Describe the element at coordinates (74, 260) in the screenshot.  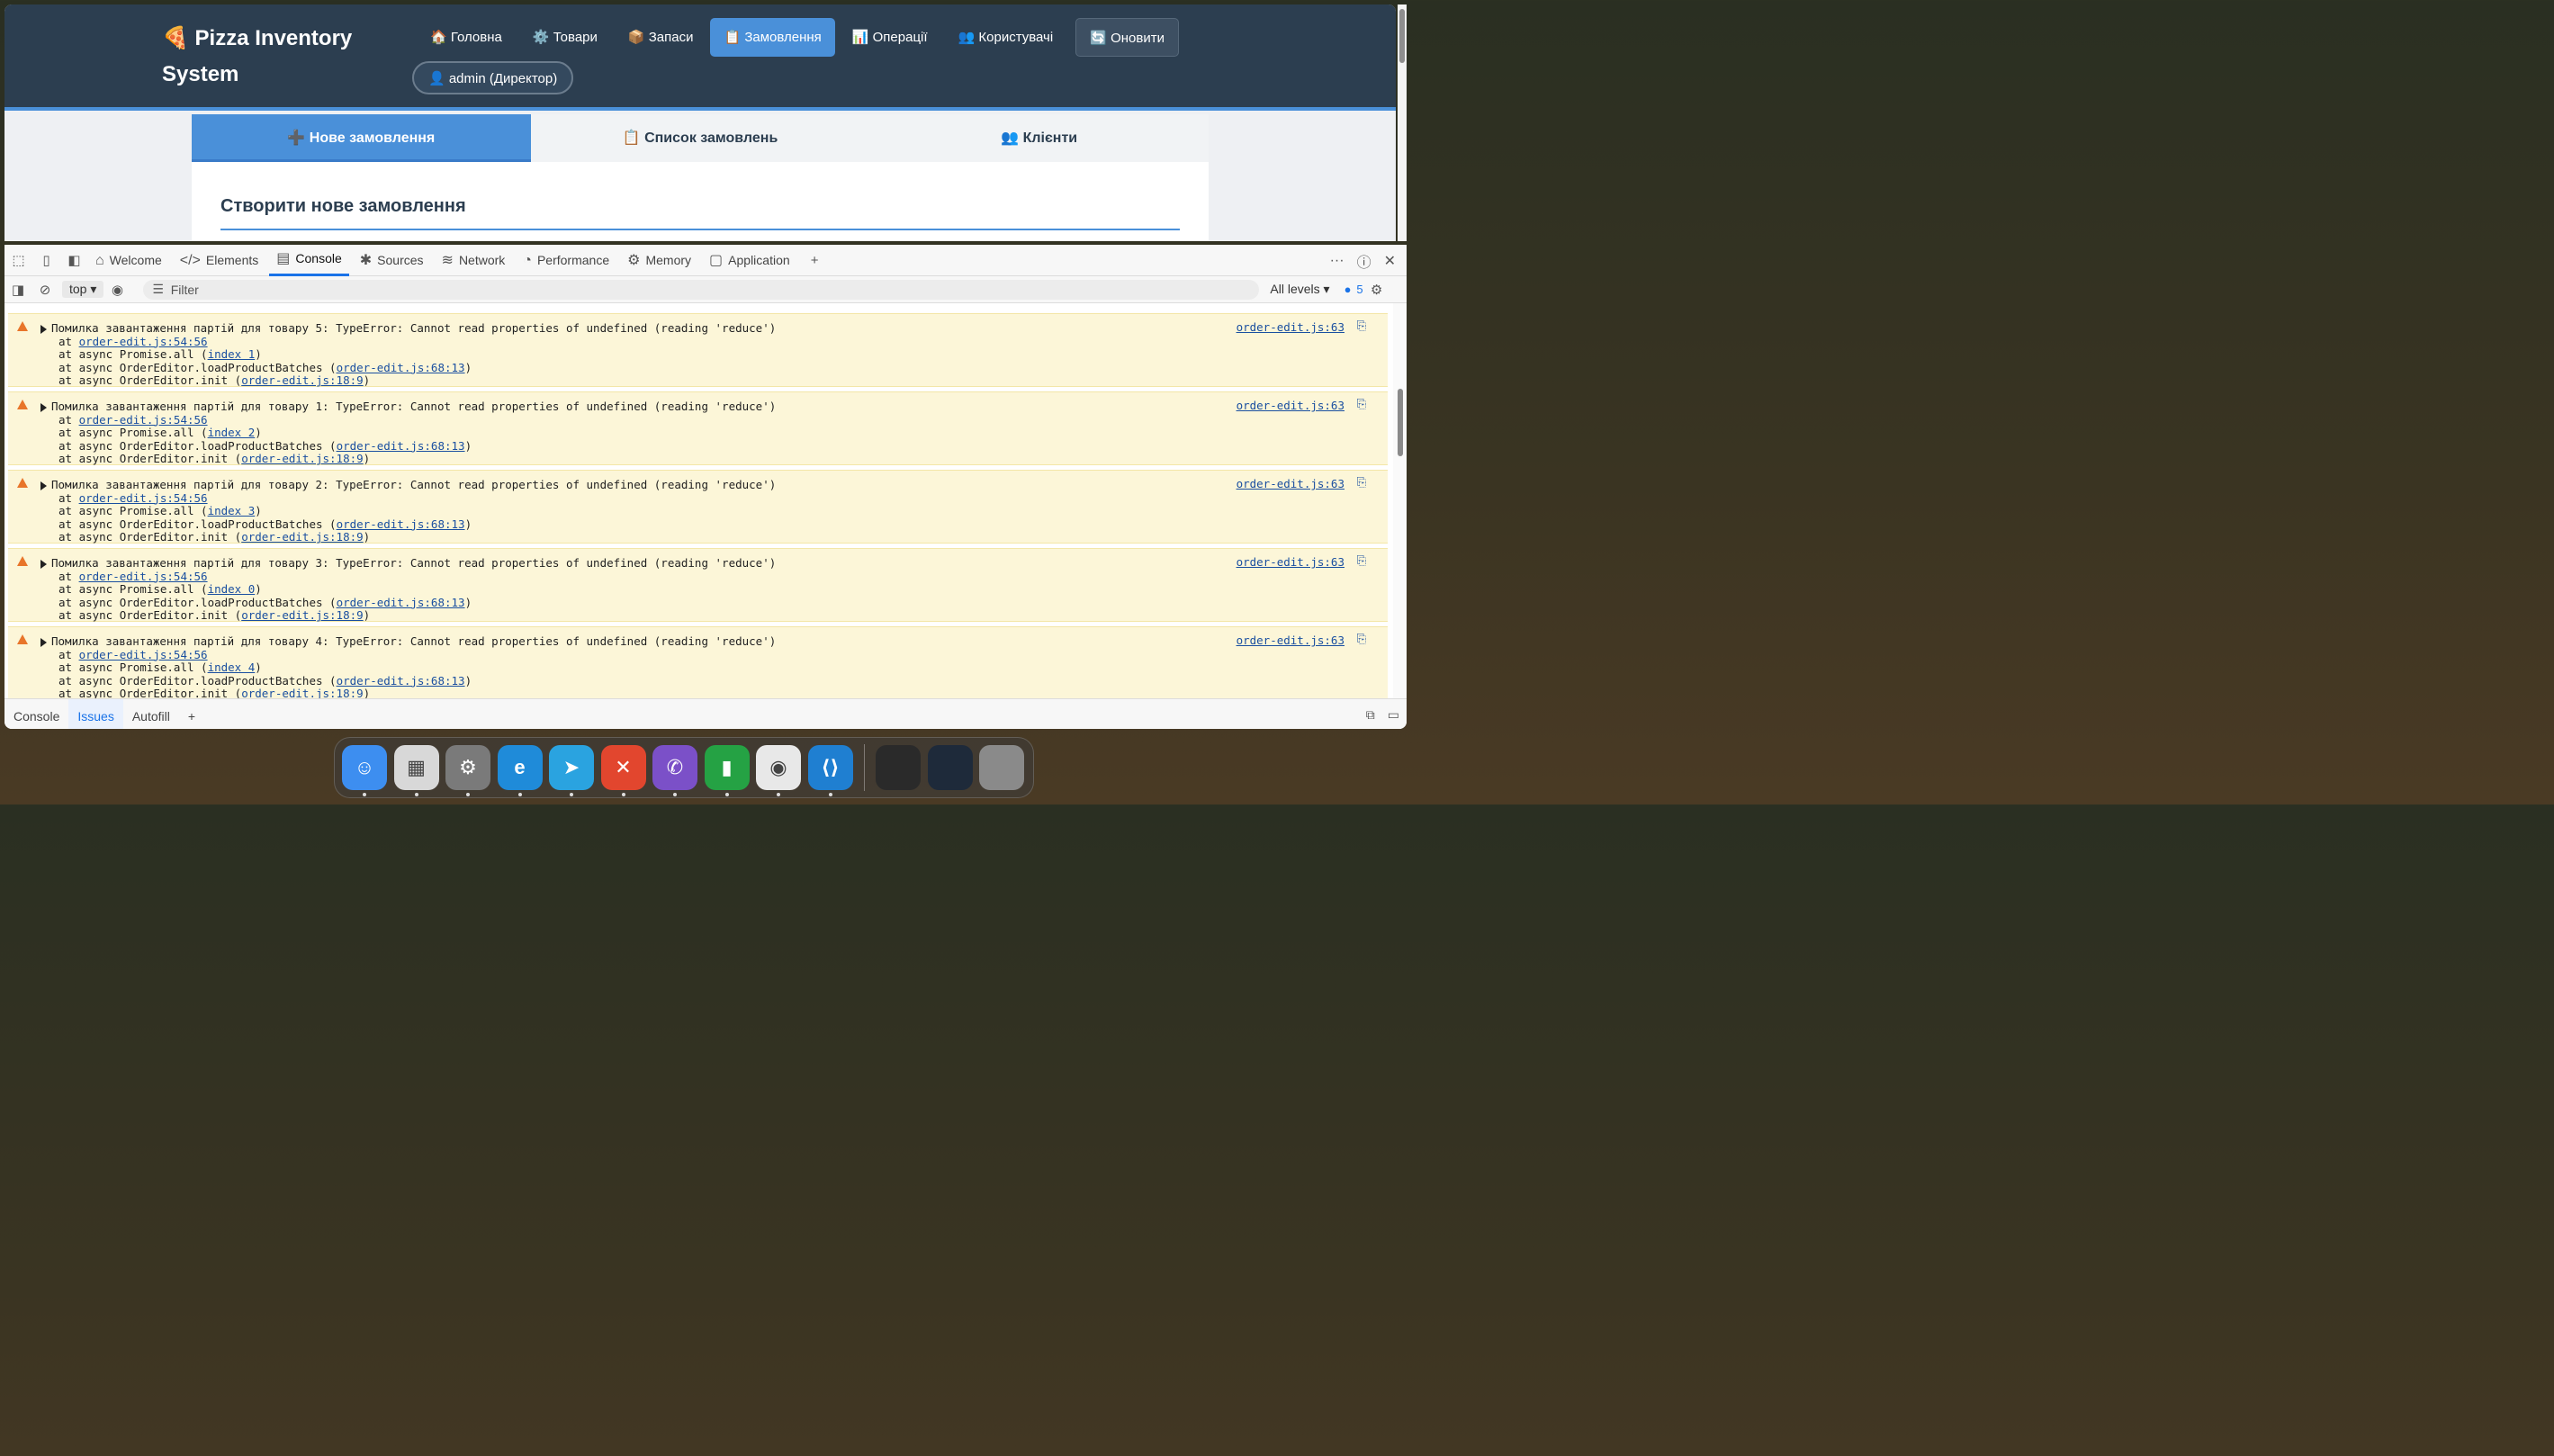
I see `dock-side-icon: ◧` at that location.